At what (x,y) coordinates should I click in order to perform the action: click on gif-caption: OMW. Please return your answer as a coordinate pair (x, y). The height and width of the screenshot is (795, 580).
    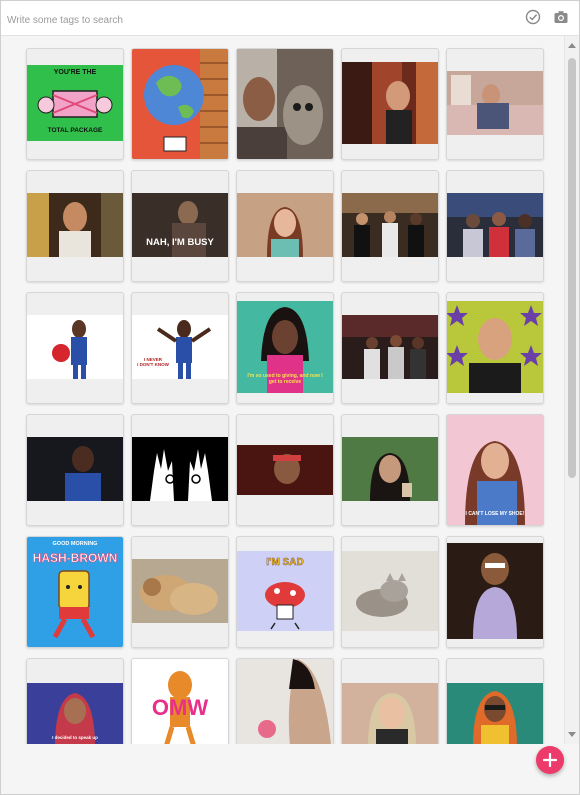
    Looking at the image, I should click on (180, 707).